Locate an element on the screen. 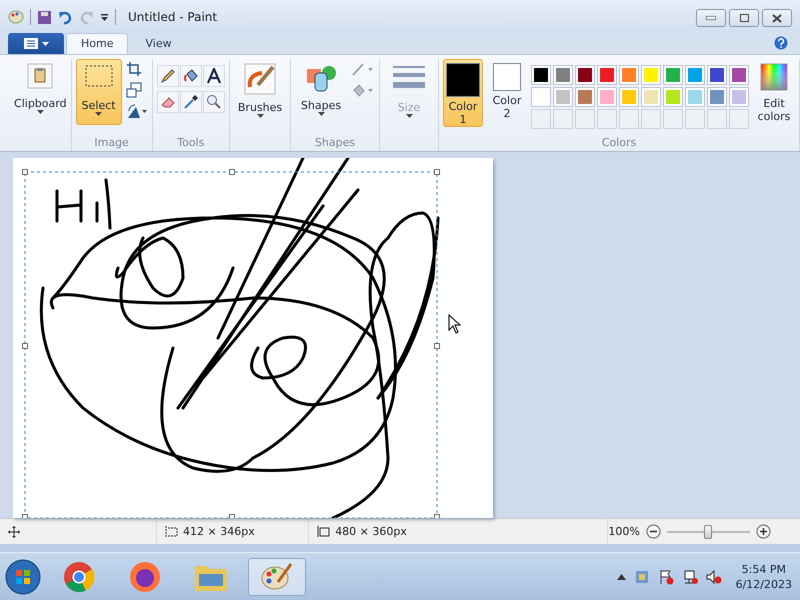 The image size is (800, 600). brushes-button: Brushes is located at coordinates (260, 92).